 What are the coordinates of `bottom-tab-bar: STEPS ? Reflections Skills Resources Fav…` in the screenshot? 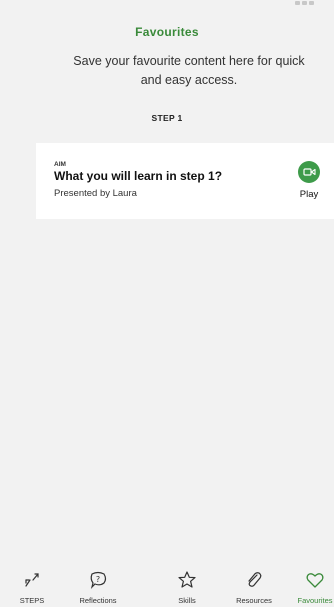 It's located at (177, 586).